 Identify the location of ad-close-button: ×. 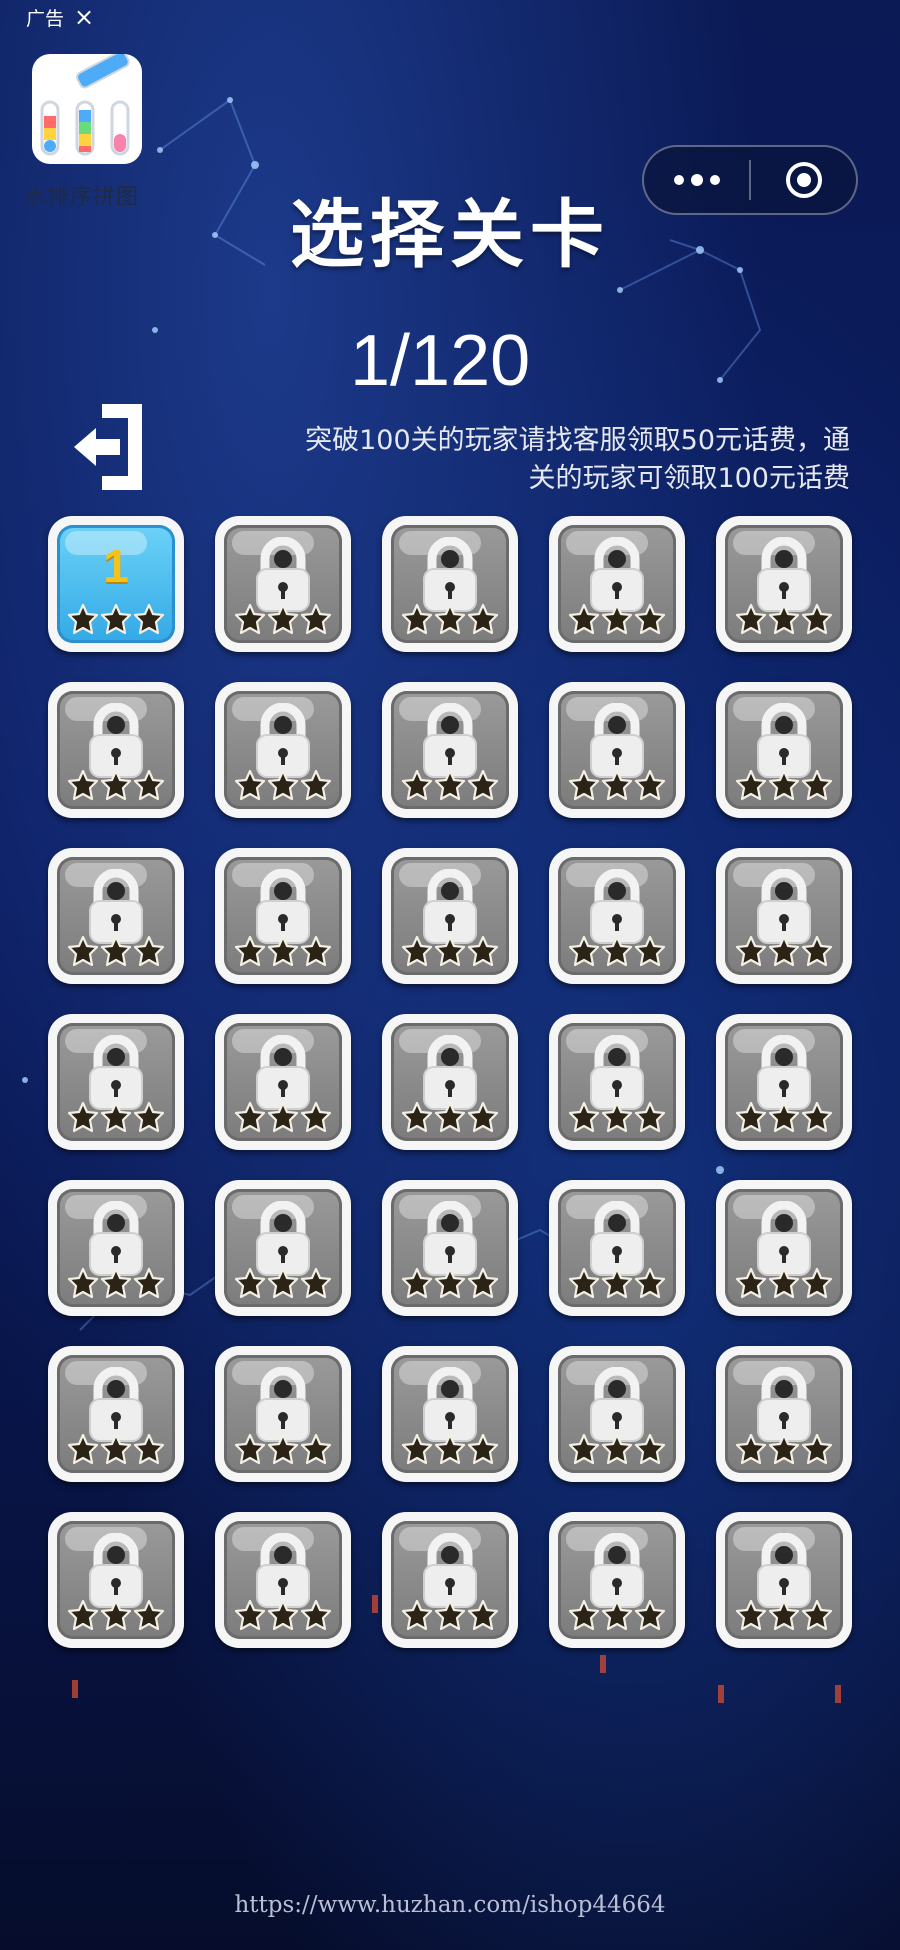
(84, 17).